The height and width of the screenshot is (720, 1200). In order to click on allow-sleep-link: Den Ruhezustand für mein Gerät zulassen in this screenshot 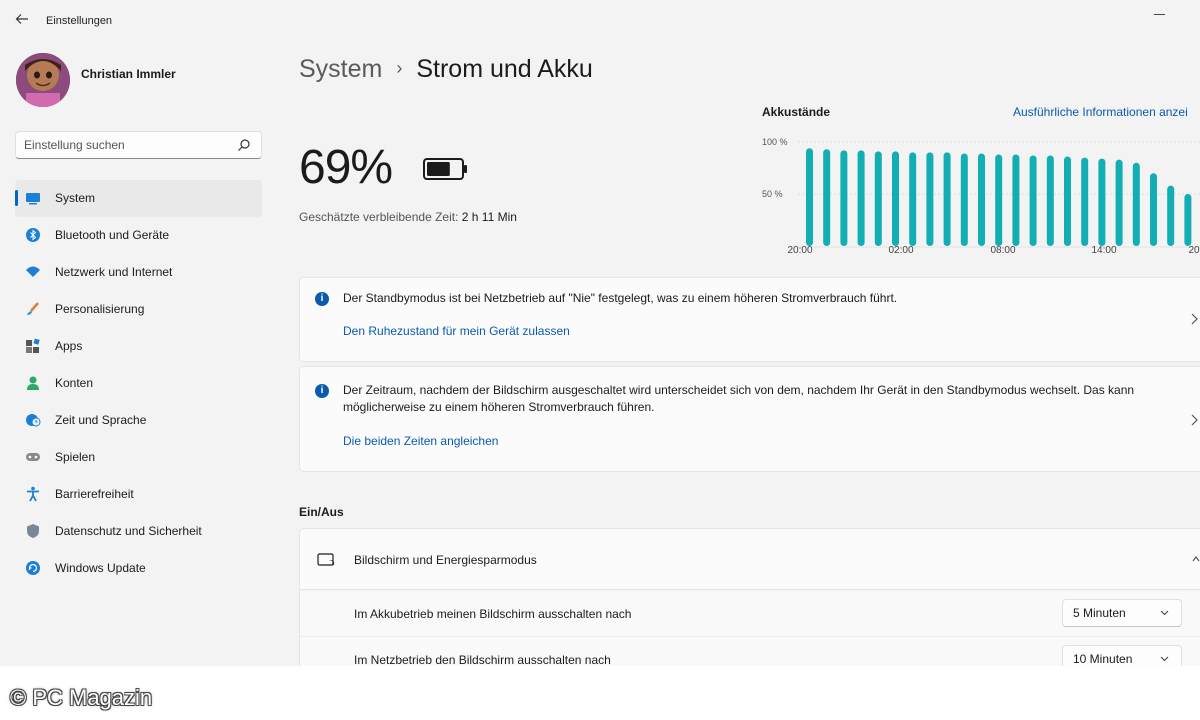, I will do `click(456, 331)`.